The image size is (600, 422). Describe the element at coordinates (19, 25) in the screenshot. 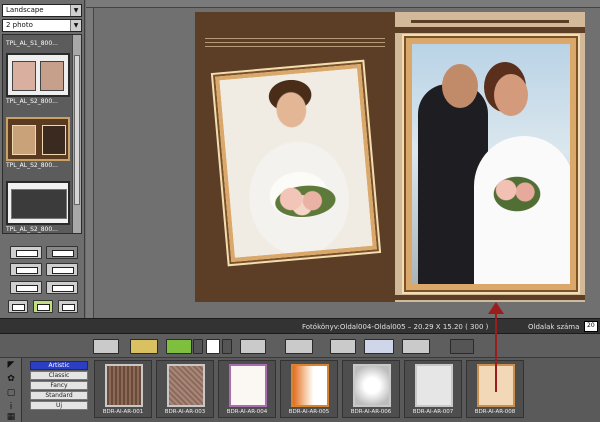

I see `photo-count-select-value: 2 photo` at that location.